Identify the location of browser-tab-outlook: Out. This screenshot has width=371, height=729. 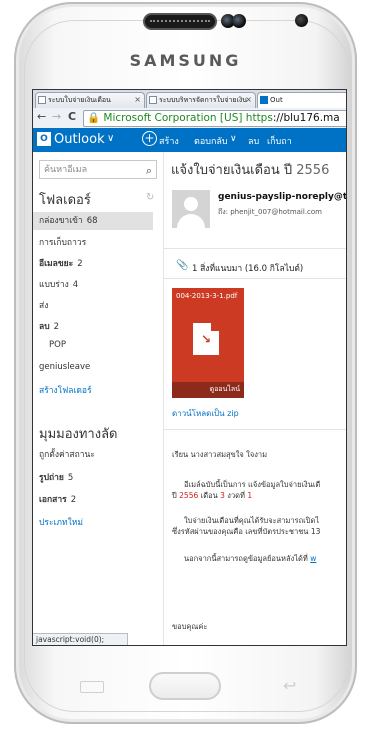
(301, 100).